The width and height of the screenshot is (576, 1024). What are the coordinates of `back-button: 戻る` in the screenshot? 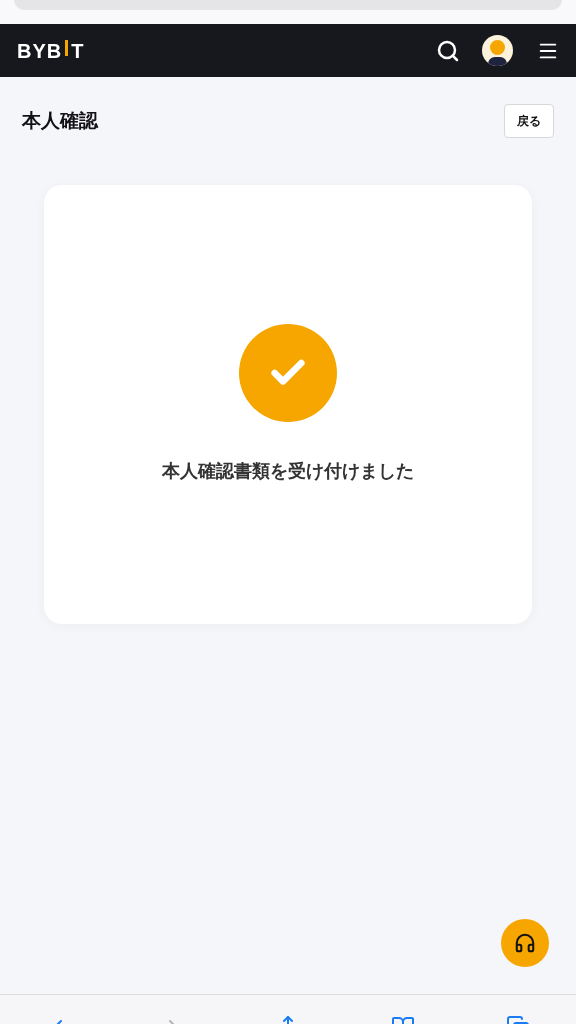 It's located at (529, 121).